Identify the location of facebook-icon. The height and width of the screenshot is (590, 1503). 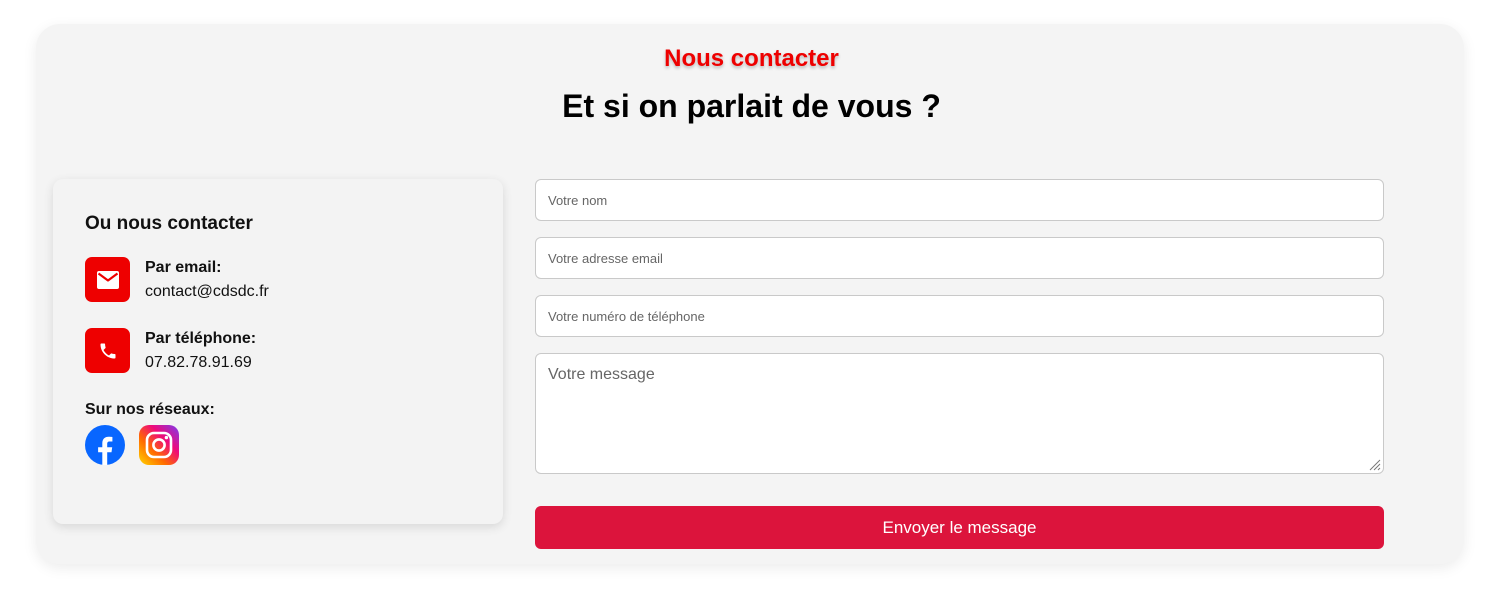
(105, 445).